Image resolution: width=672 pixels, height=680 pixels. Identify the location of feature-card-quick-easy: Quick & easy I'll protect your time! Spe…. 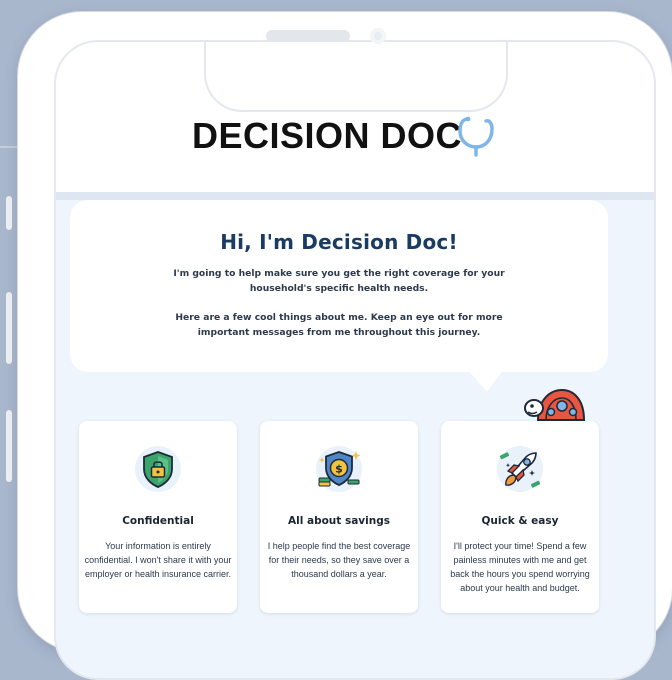
(520, 517).